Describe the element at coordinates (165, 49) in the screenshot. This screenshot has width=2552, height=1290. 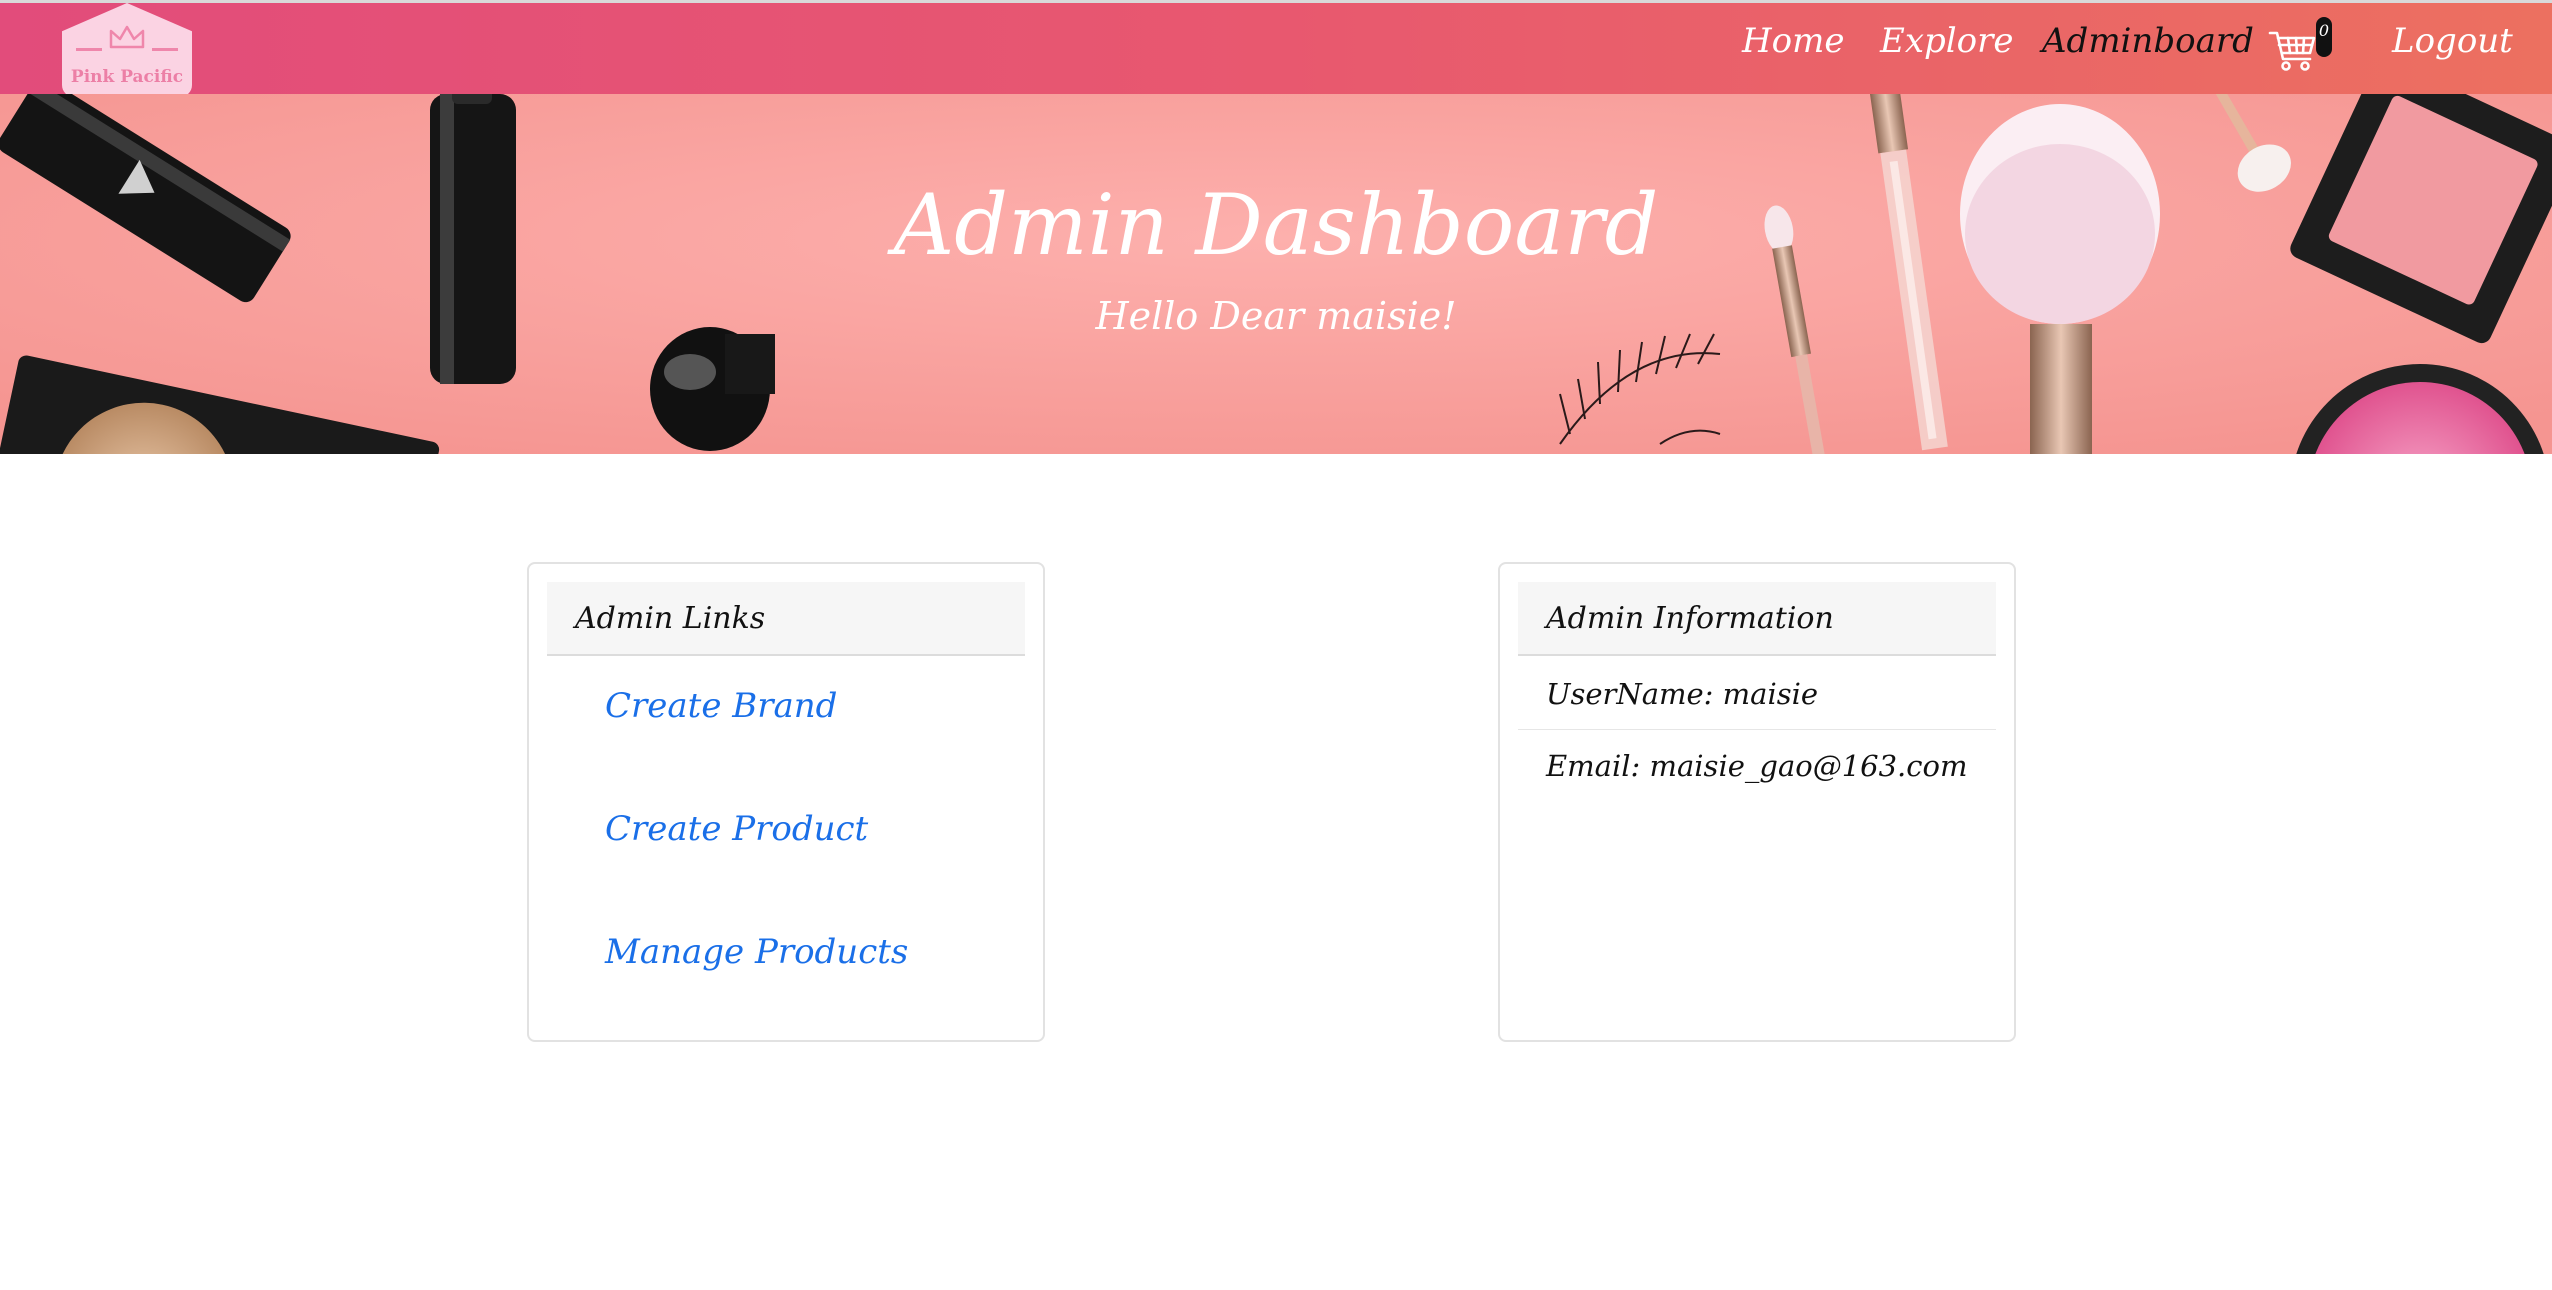
I see `logo-dash-right` at that location.